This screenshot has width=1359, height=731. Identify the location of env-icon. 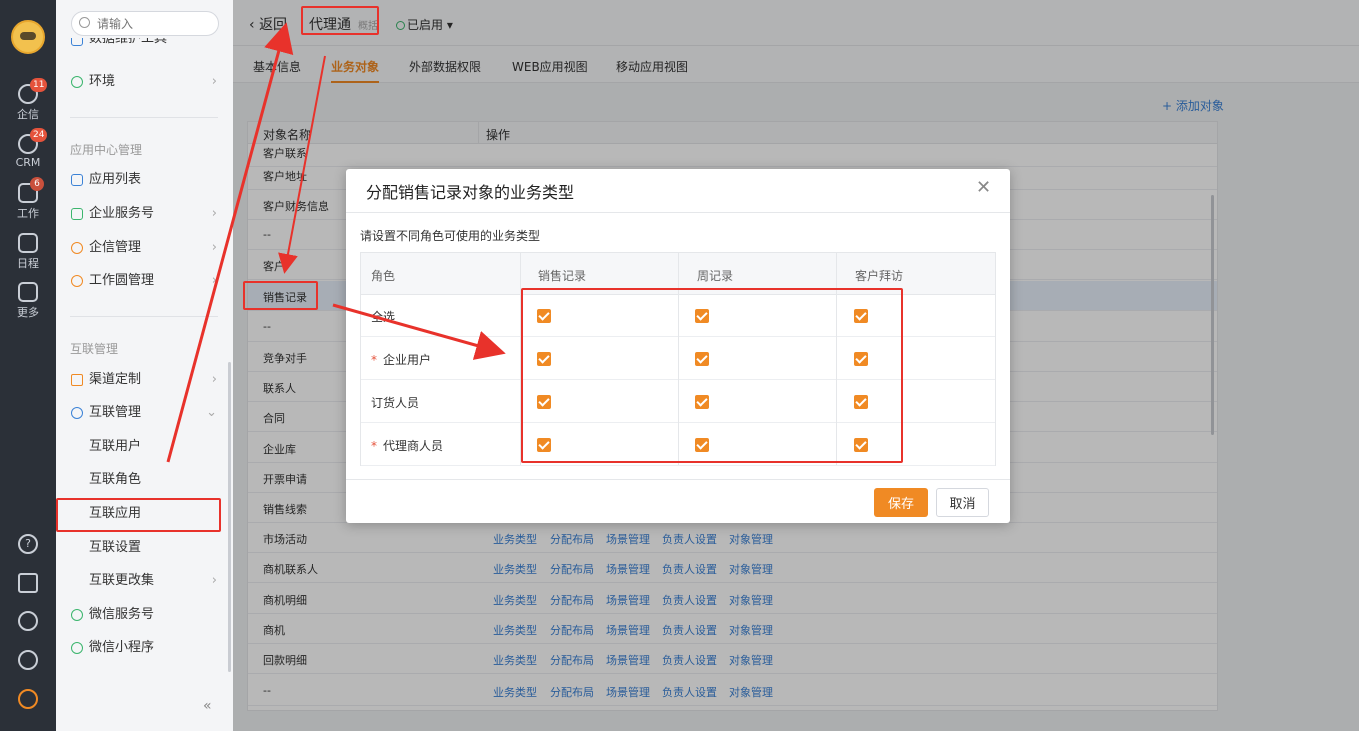
(77, 82).